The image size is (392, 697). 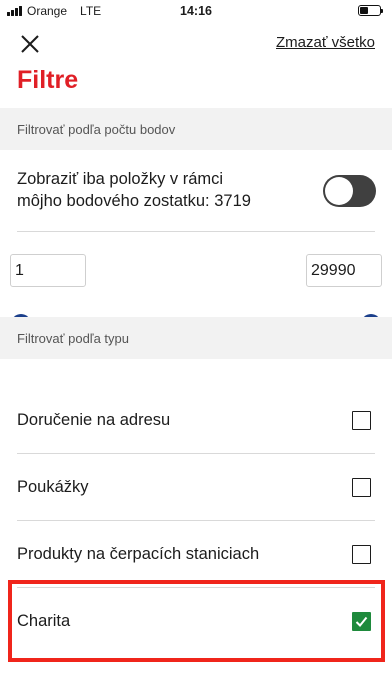 What do you see at coordinates (48, 80) in the screenshot?
I see `page-title: Filtre` at bounding box center [48, 80].